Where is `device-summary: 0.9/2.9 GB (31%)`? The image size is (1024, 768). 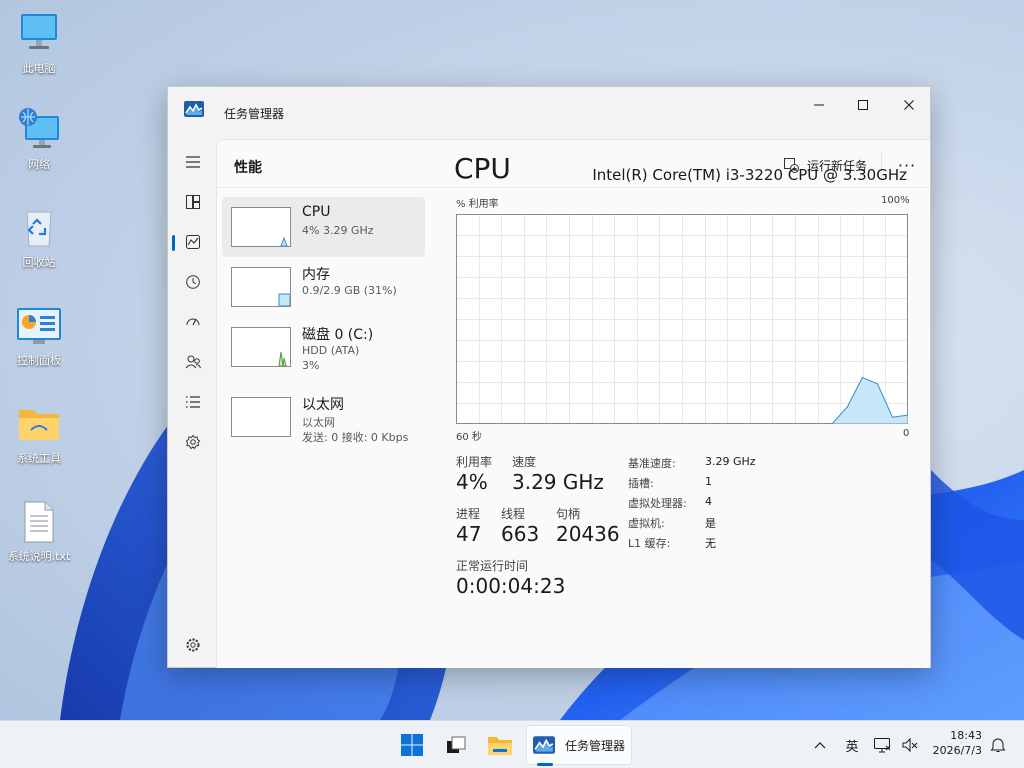 device-summary: 0.9/2.9 GB (31%) is located at coordinates (349, 290).